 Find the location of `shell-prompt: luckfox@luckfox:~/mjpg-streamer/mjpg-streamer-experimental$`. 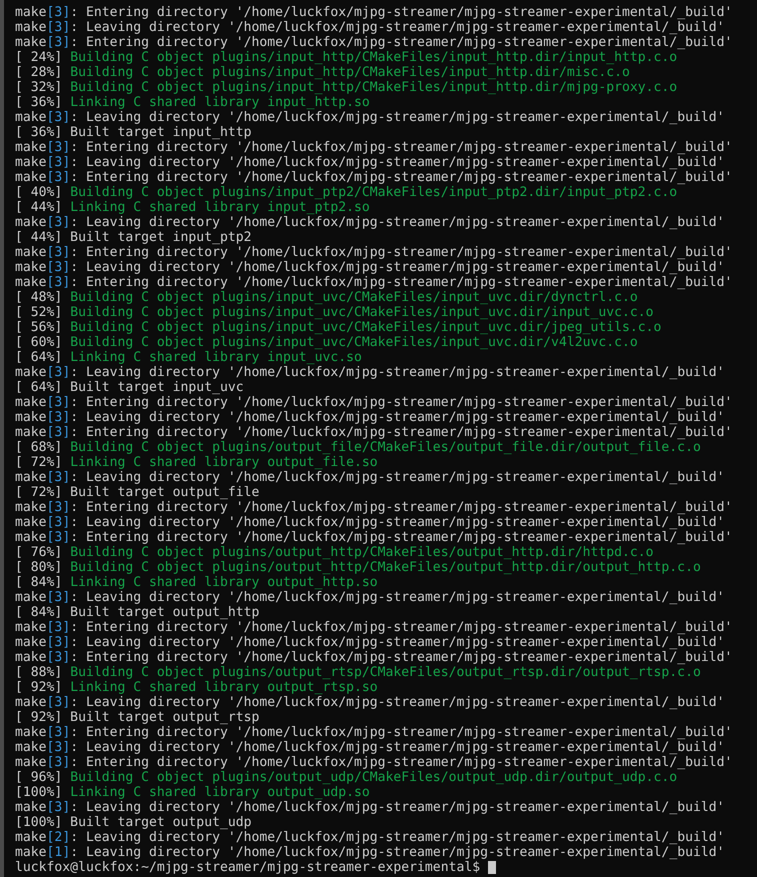

shell-prompt: luckfox@luckfox:~/mjpg-streamer/mjpg-streamer-experimental$ is located at coordinates (247, 867).